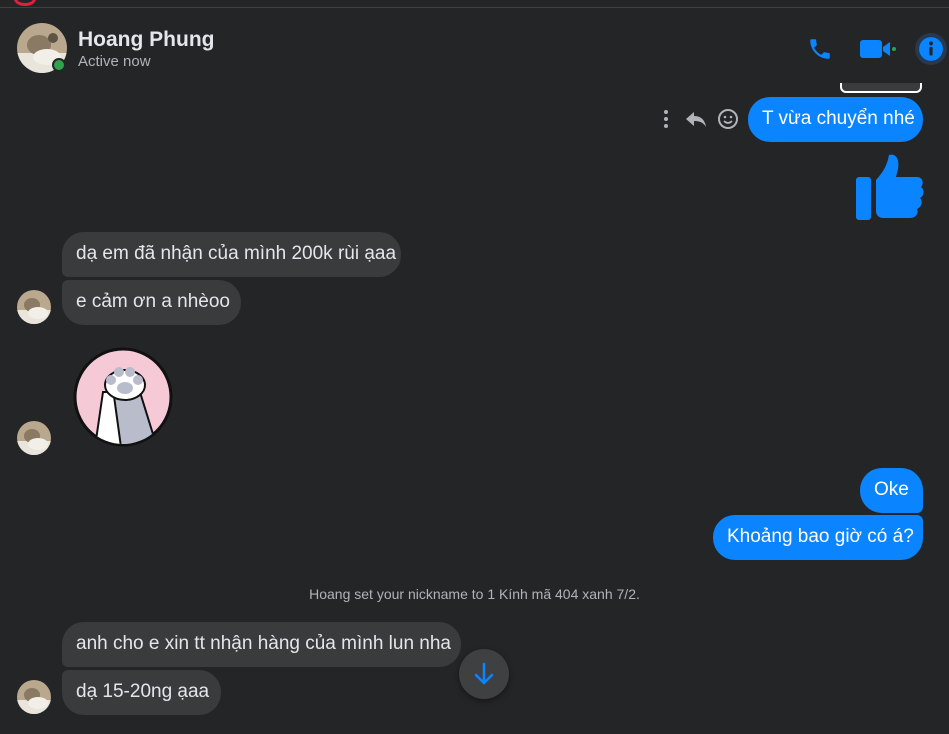 The image size is (949, 734). Describe the element at coordinates (931, 49) in the screenshot. I see `info-icon` at that location.